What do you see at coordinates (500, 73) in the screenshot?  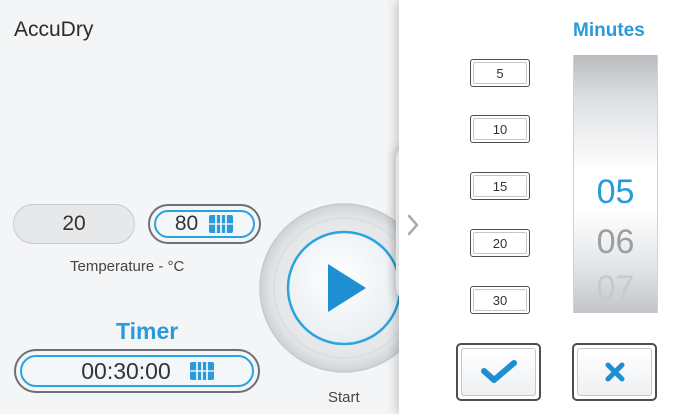 I see `preset-button: 5` at bounding box center [500, 73].